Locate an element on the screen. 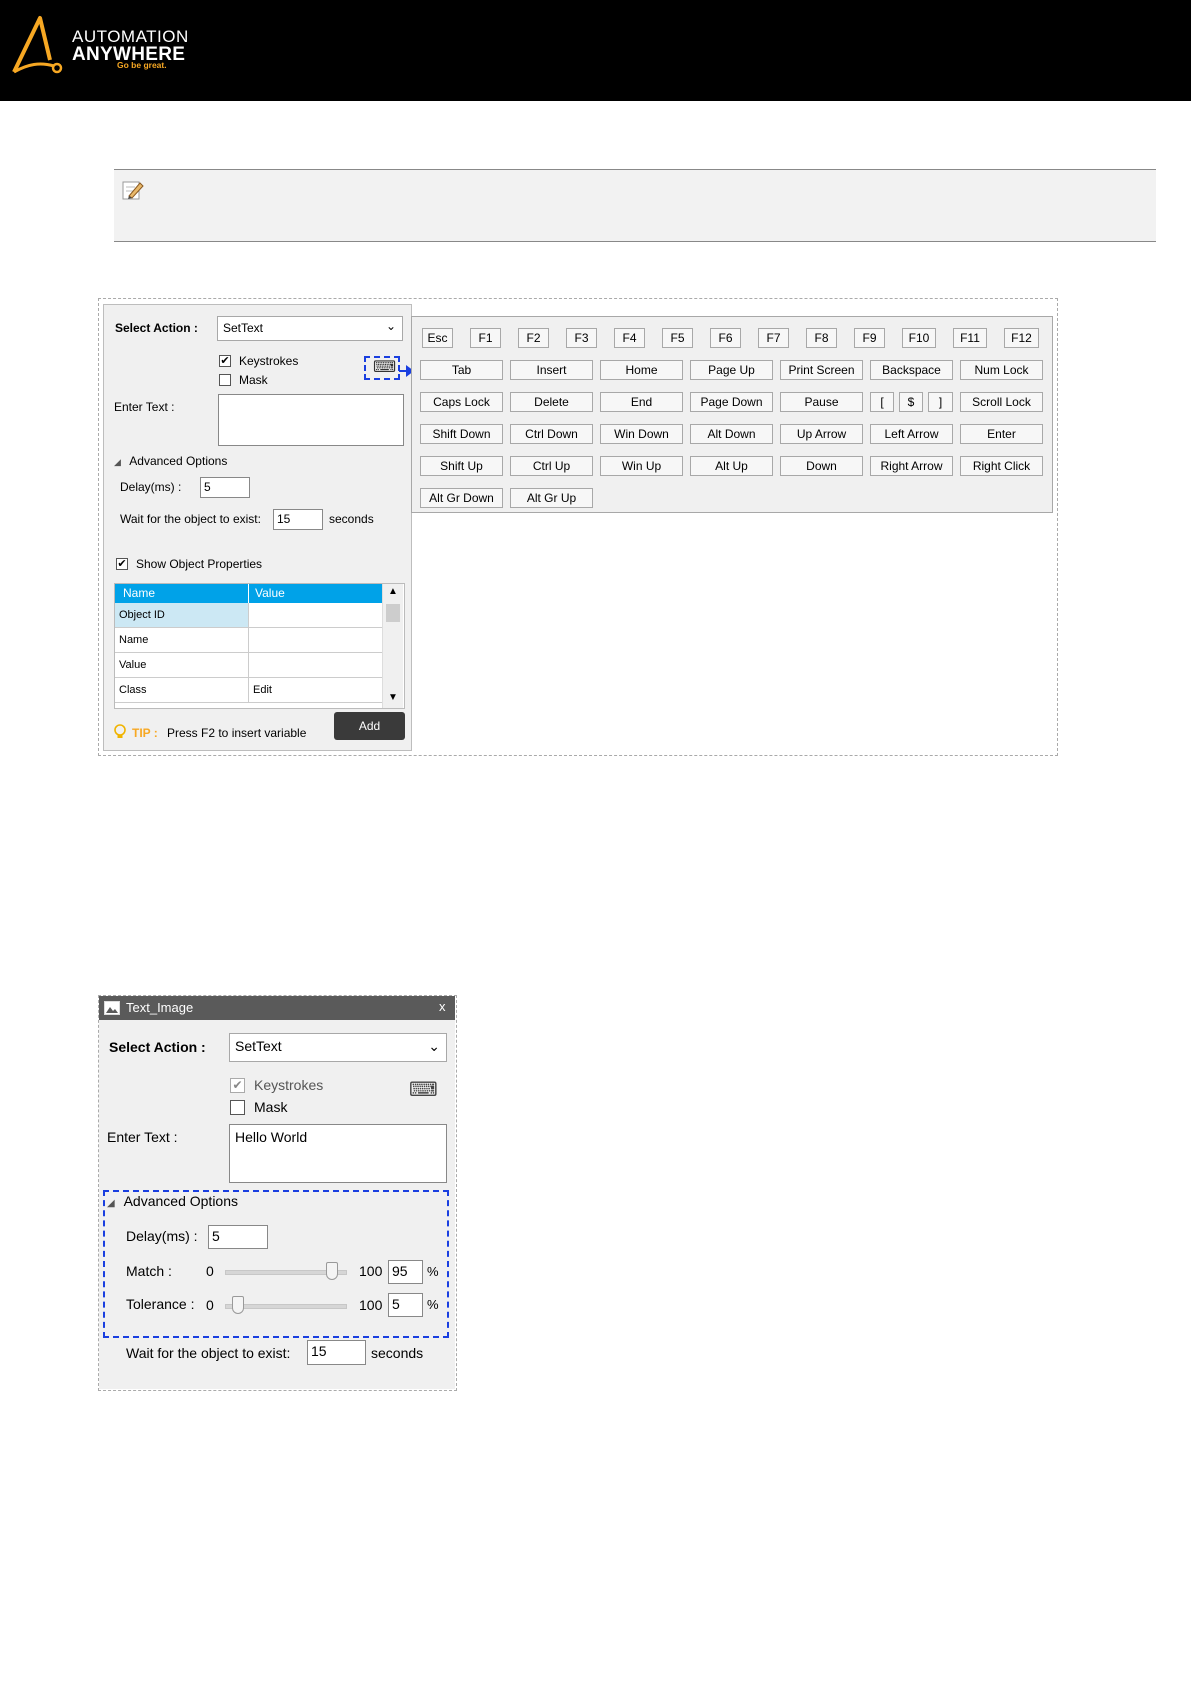 The width and height of the screenshot is (1191, 1684). tip-label: TIP : is located at coordinates (145, 733).